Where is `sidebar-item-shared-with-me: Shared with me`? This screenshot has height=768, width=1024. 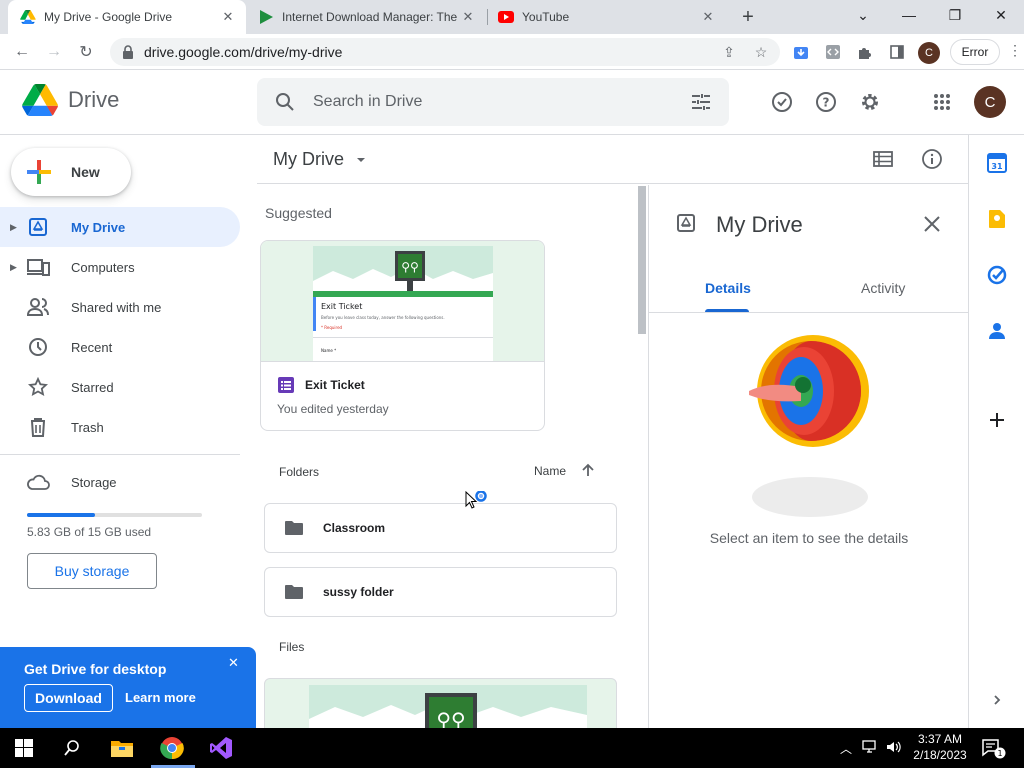 sidebar-item-shared-with-me: Shared with me is located at coordinates (120, 307).